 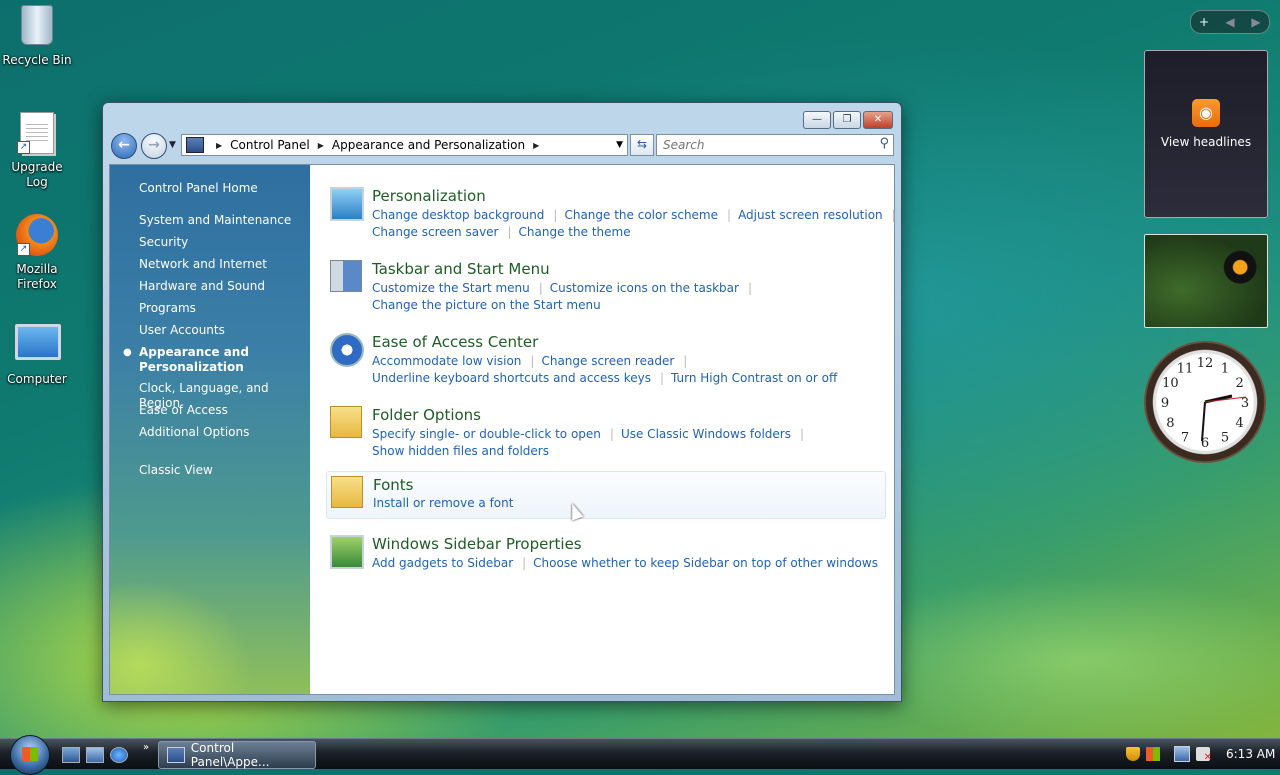 What do you see at coordinates (575, 232) in the screenshot?
I see `category-link: Change the theme` at bounding box center [575, 232].